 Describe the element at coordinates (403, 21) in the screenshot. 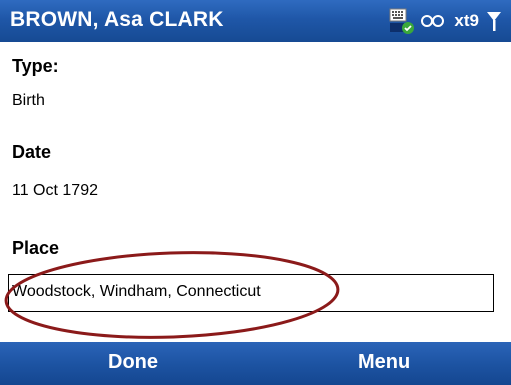

I see `keyboard-icon` at that location.